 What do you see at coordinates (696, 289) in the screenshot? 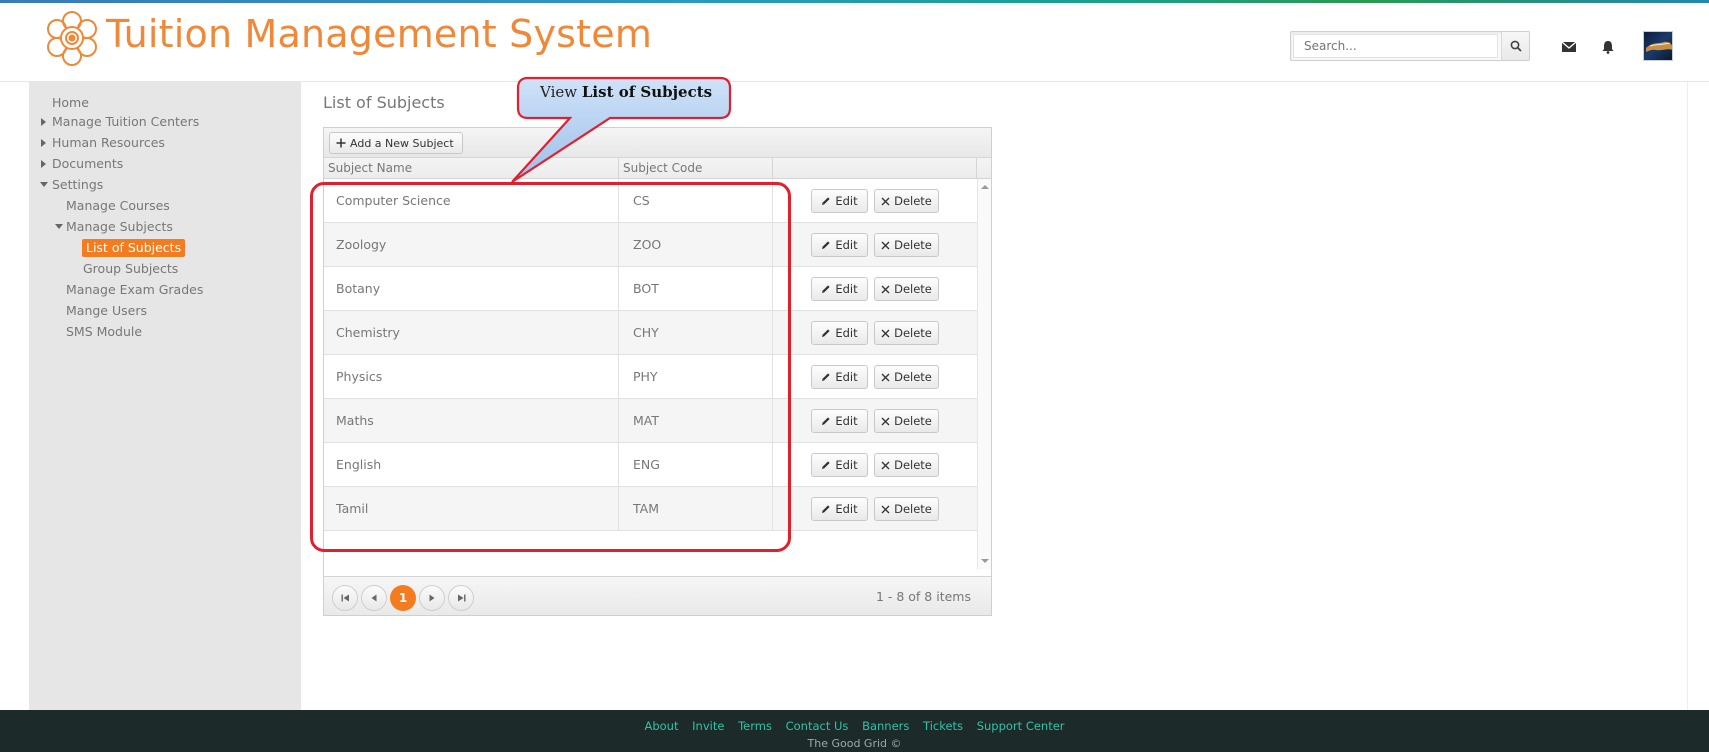
I see `subject-code-cell: BOT` at bounding box center [696, 289].